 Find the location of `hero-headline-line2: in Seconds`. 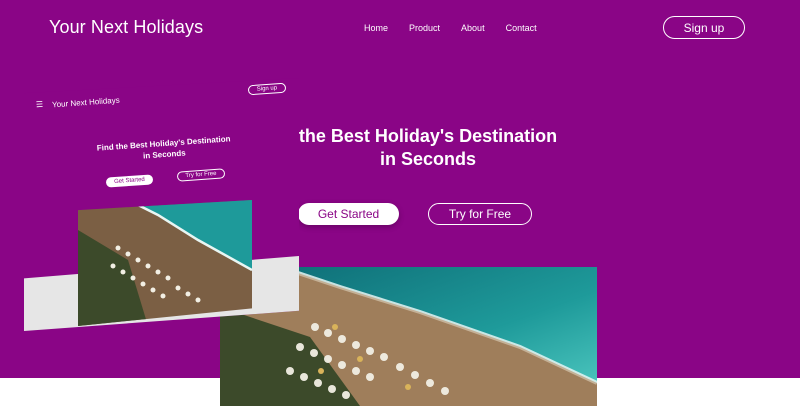

hero-headline-line2: in Seconds is located at coordinates (428, 159).